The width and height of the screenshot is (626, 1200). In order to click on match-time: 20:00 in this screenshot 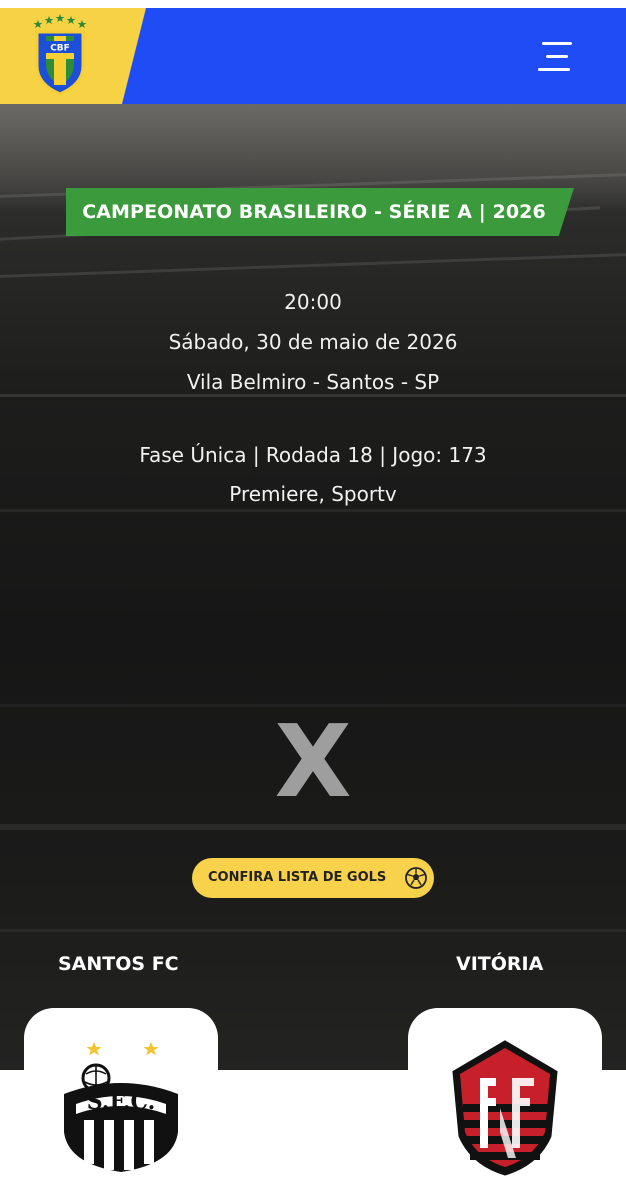, I will do `click(313, 302)`.